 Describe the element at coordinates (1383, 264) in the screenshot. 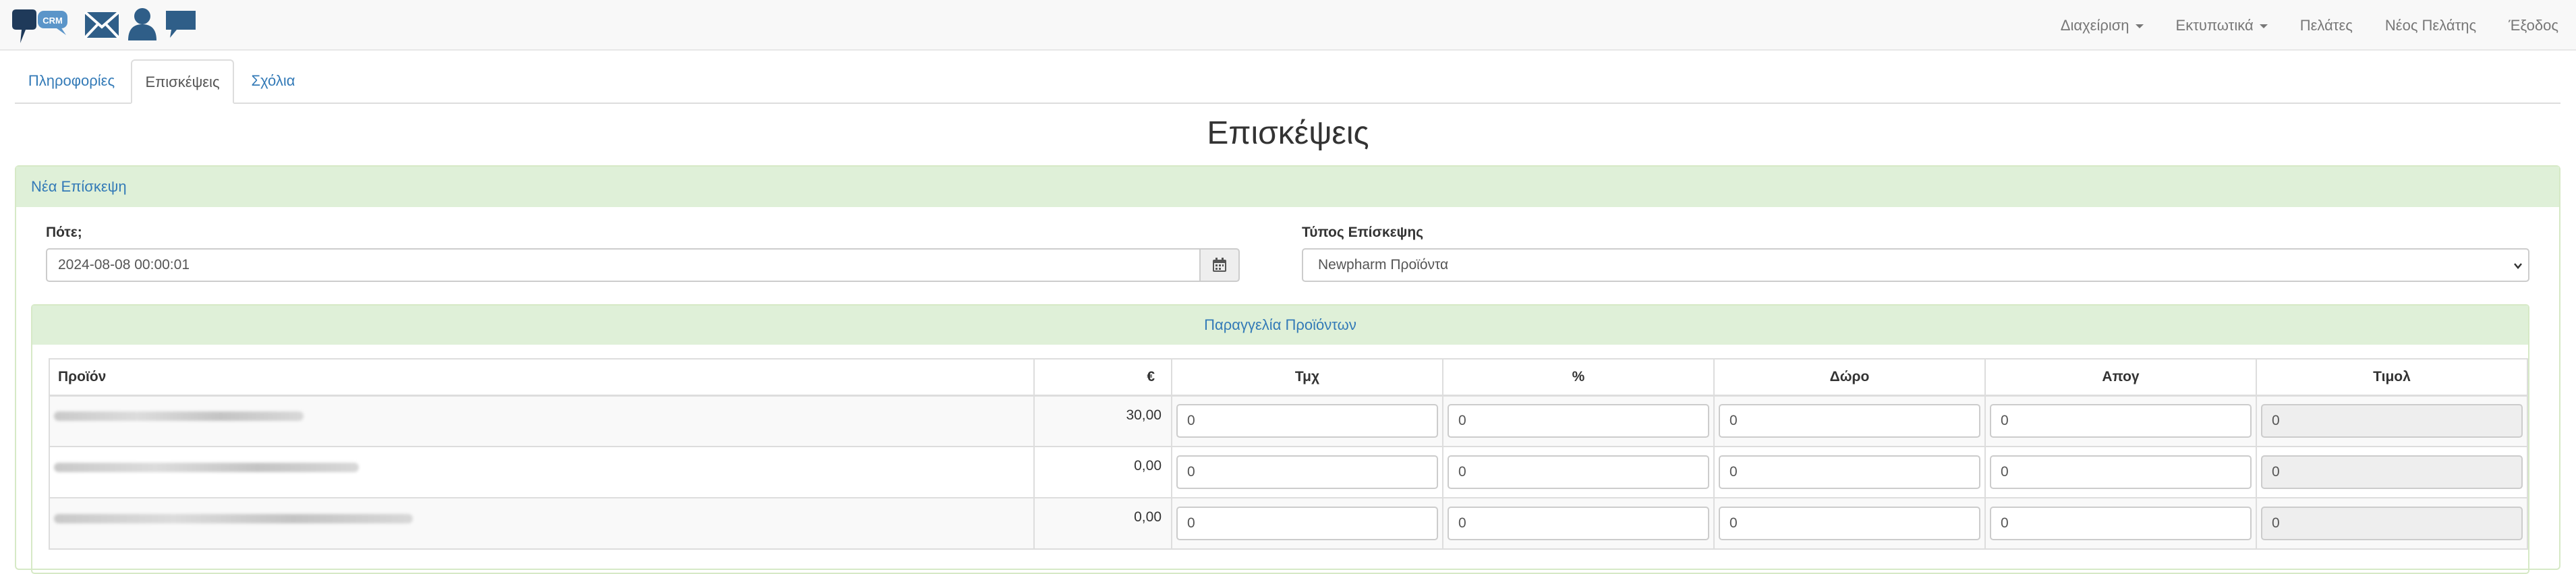

I see `visit-type-value: Newpharm Προϊόντα` at that location.